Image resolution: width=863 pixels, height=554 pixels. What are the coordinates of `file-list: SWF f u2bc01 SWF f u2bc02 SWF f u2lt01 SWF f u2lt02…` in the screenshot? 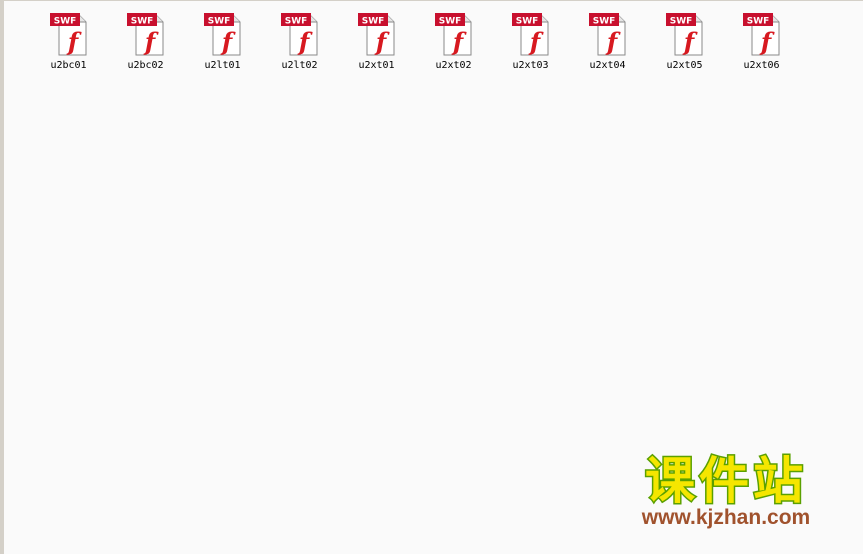 It's located at (415, 42).